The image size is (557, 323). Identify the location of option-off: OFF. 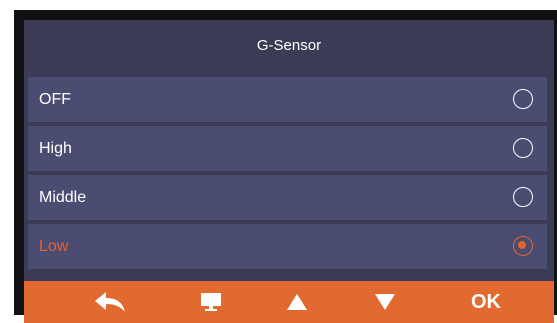
(287, 99).